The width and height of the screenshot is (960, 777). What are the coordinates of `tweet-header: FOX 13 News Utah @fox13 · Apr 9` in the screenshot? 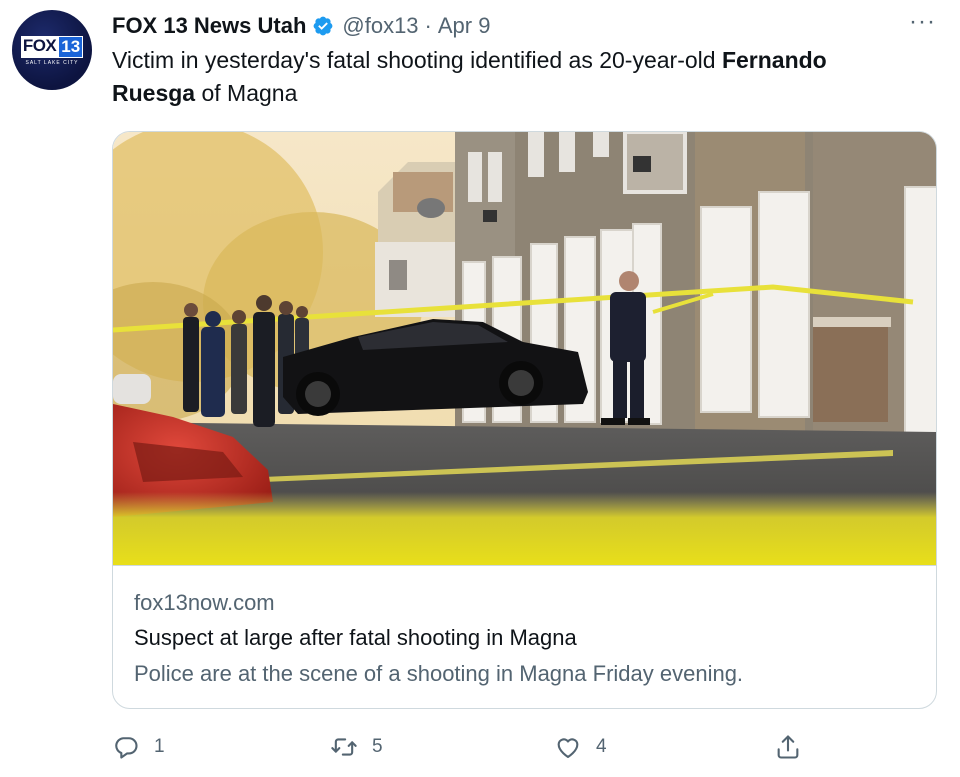 It's located at (526, 26).